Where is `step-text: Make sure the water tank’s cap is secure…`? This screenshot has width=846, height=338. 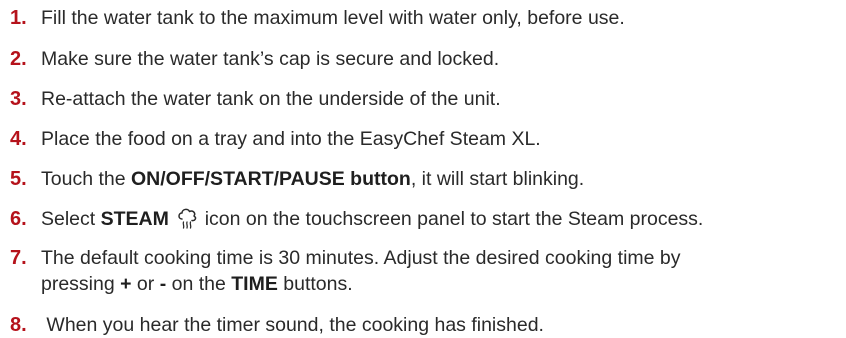
step-text: Make sure the water tank’s cap is secure… is located at coordinates (270, 59).